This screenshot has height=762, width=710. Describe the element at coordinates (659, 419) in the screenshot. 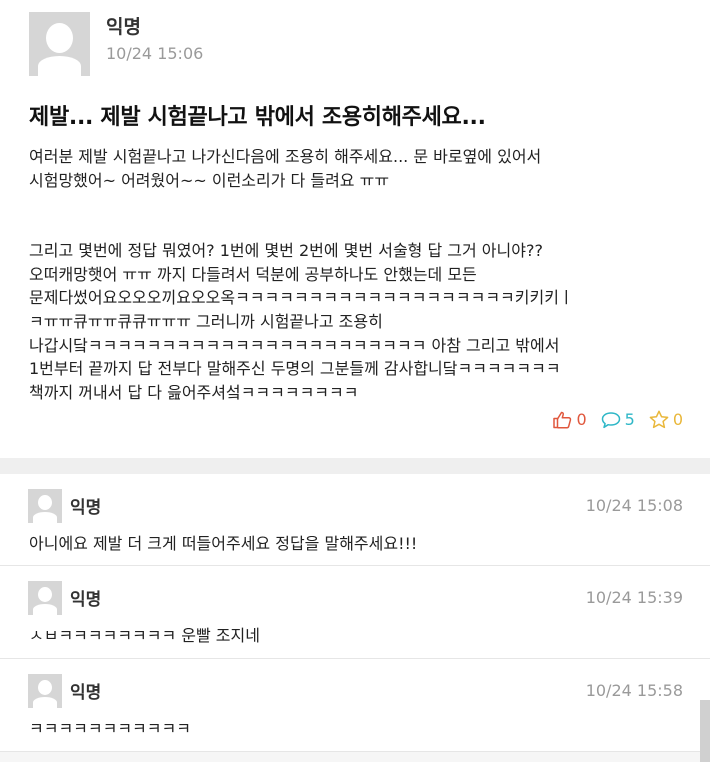

I see `star-icon` at that location.